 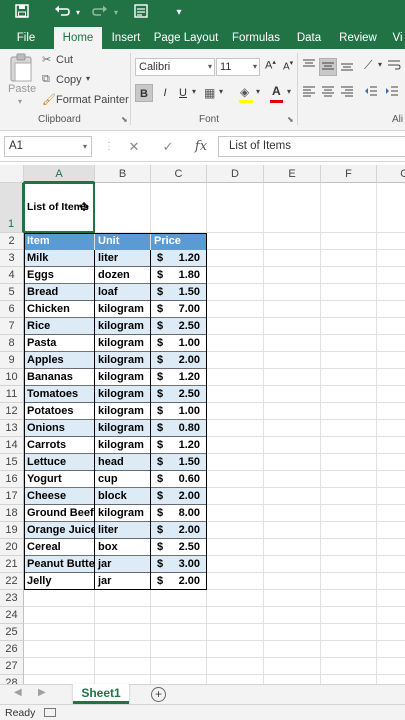 I want to click on table-cell-item: Peanut Butter, so click(x=59, y=564).